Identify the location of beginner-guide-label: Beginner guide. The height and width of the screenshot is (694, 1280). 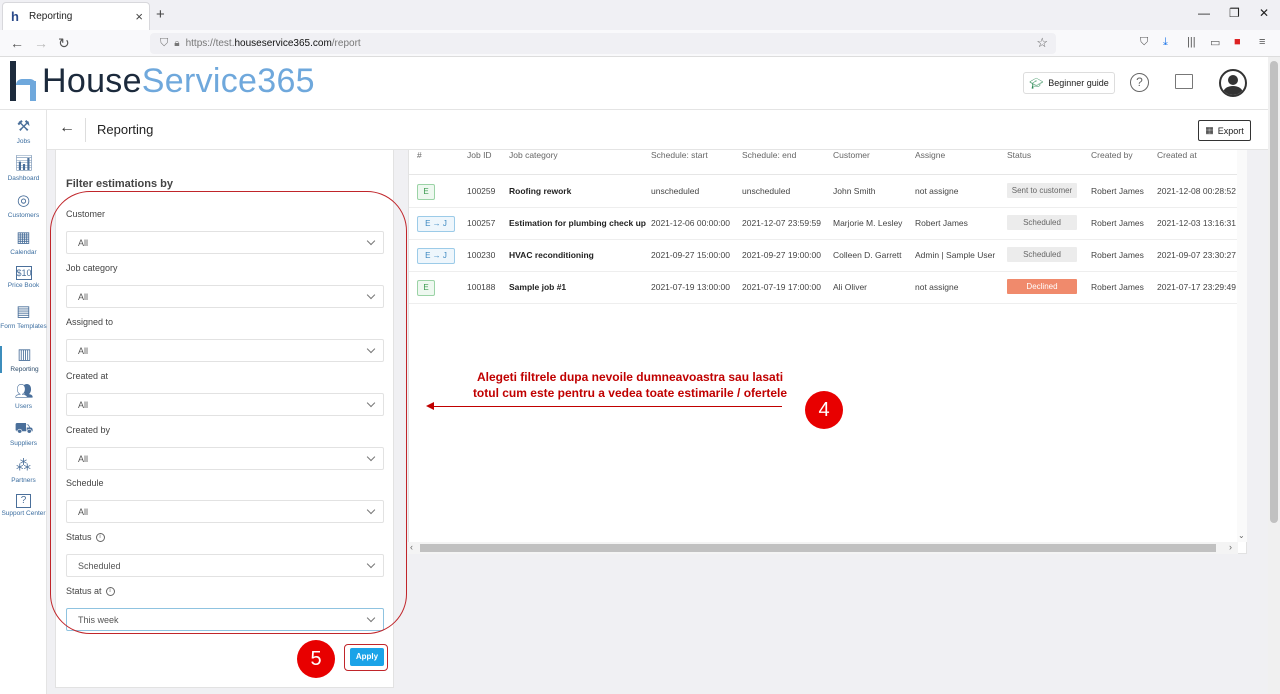
(1078, 83).